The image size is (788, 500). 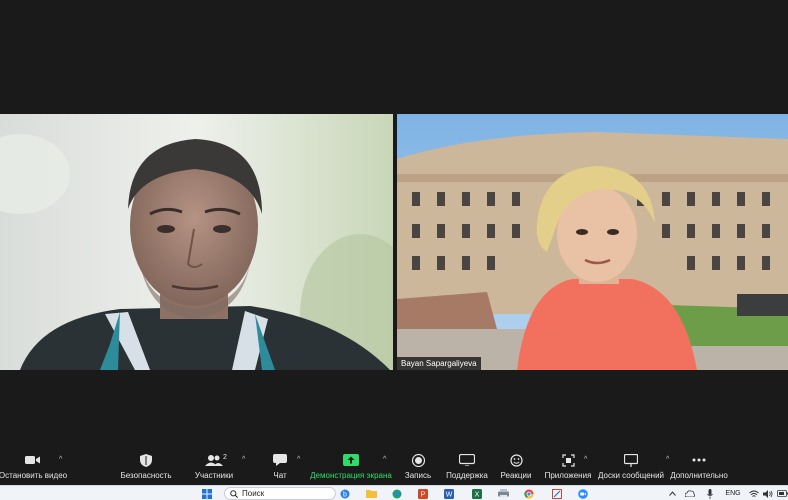 I want to click on cloud-icon, so click(x=690, y=493).